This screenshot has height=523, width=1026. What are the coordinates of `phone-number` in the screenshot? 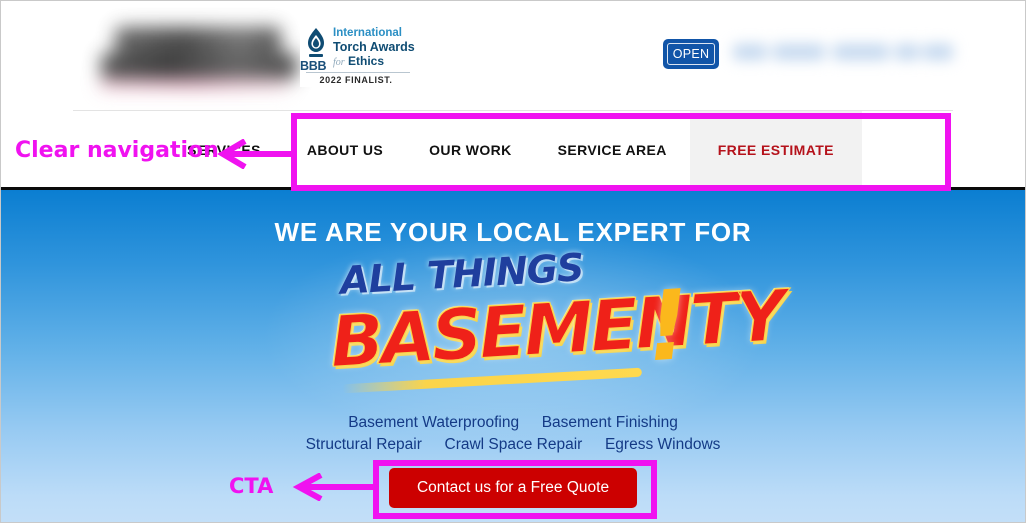 It's located at (843, 53).